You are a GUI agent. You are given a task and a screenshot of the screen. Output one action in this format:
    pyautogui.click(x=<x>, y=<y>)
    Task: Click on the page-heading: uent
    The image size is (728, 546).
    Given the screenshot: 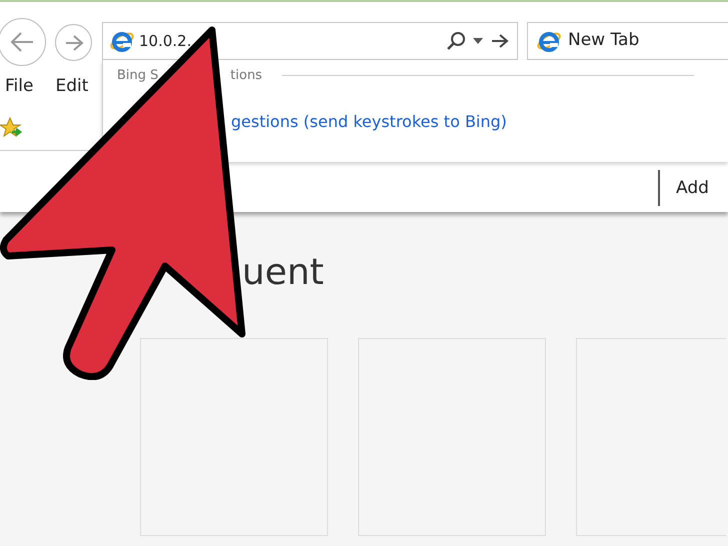 What is the action you would take?
    pyautogui.click(x=283, y=273)
    